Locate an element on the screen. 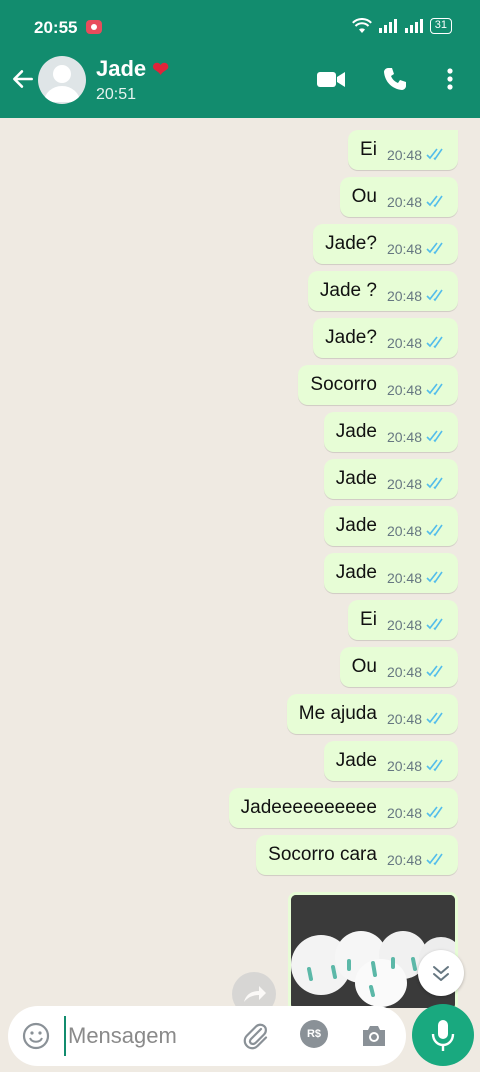  contact-name: Jade ❤ is located at coordinates (132, 69).